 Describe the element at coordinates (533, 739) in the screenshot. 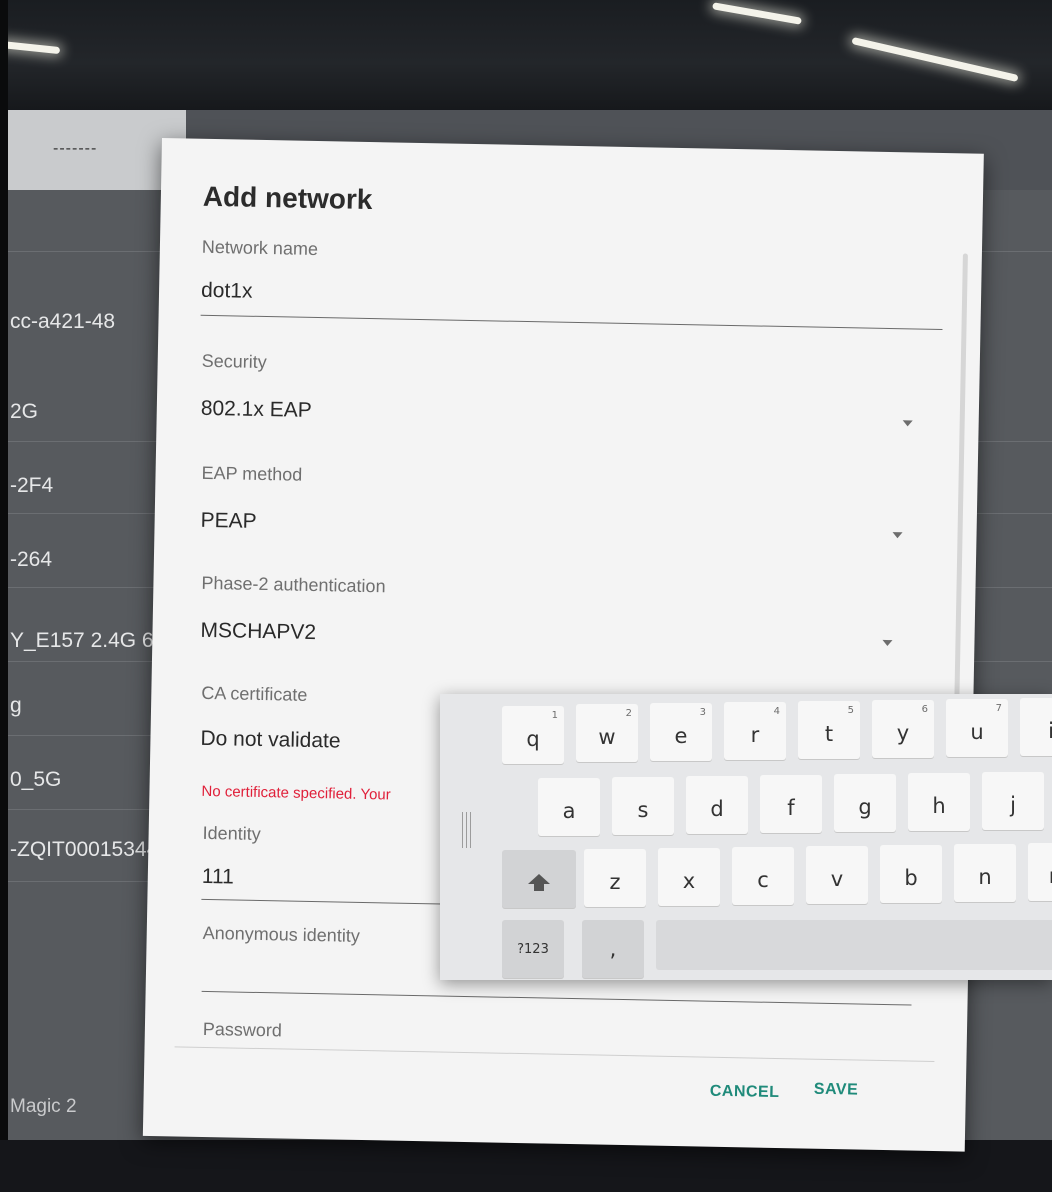

I see `key-label: q` at that location.